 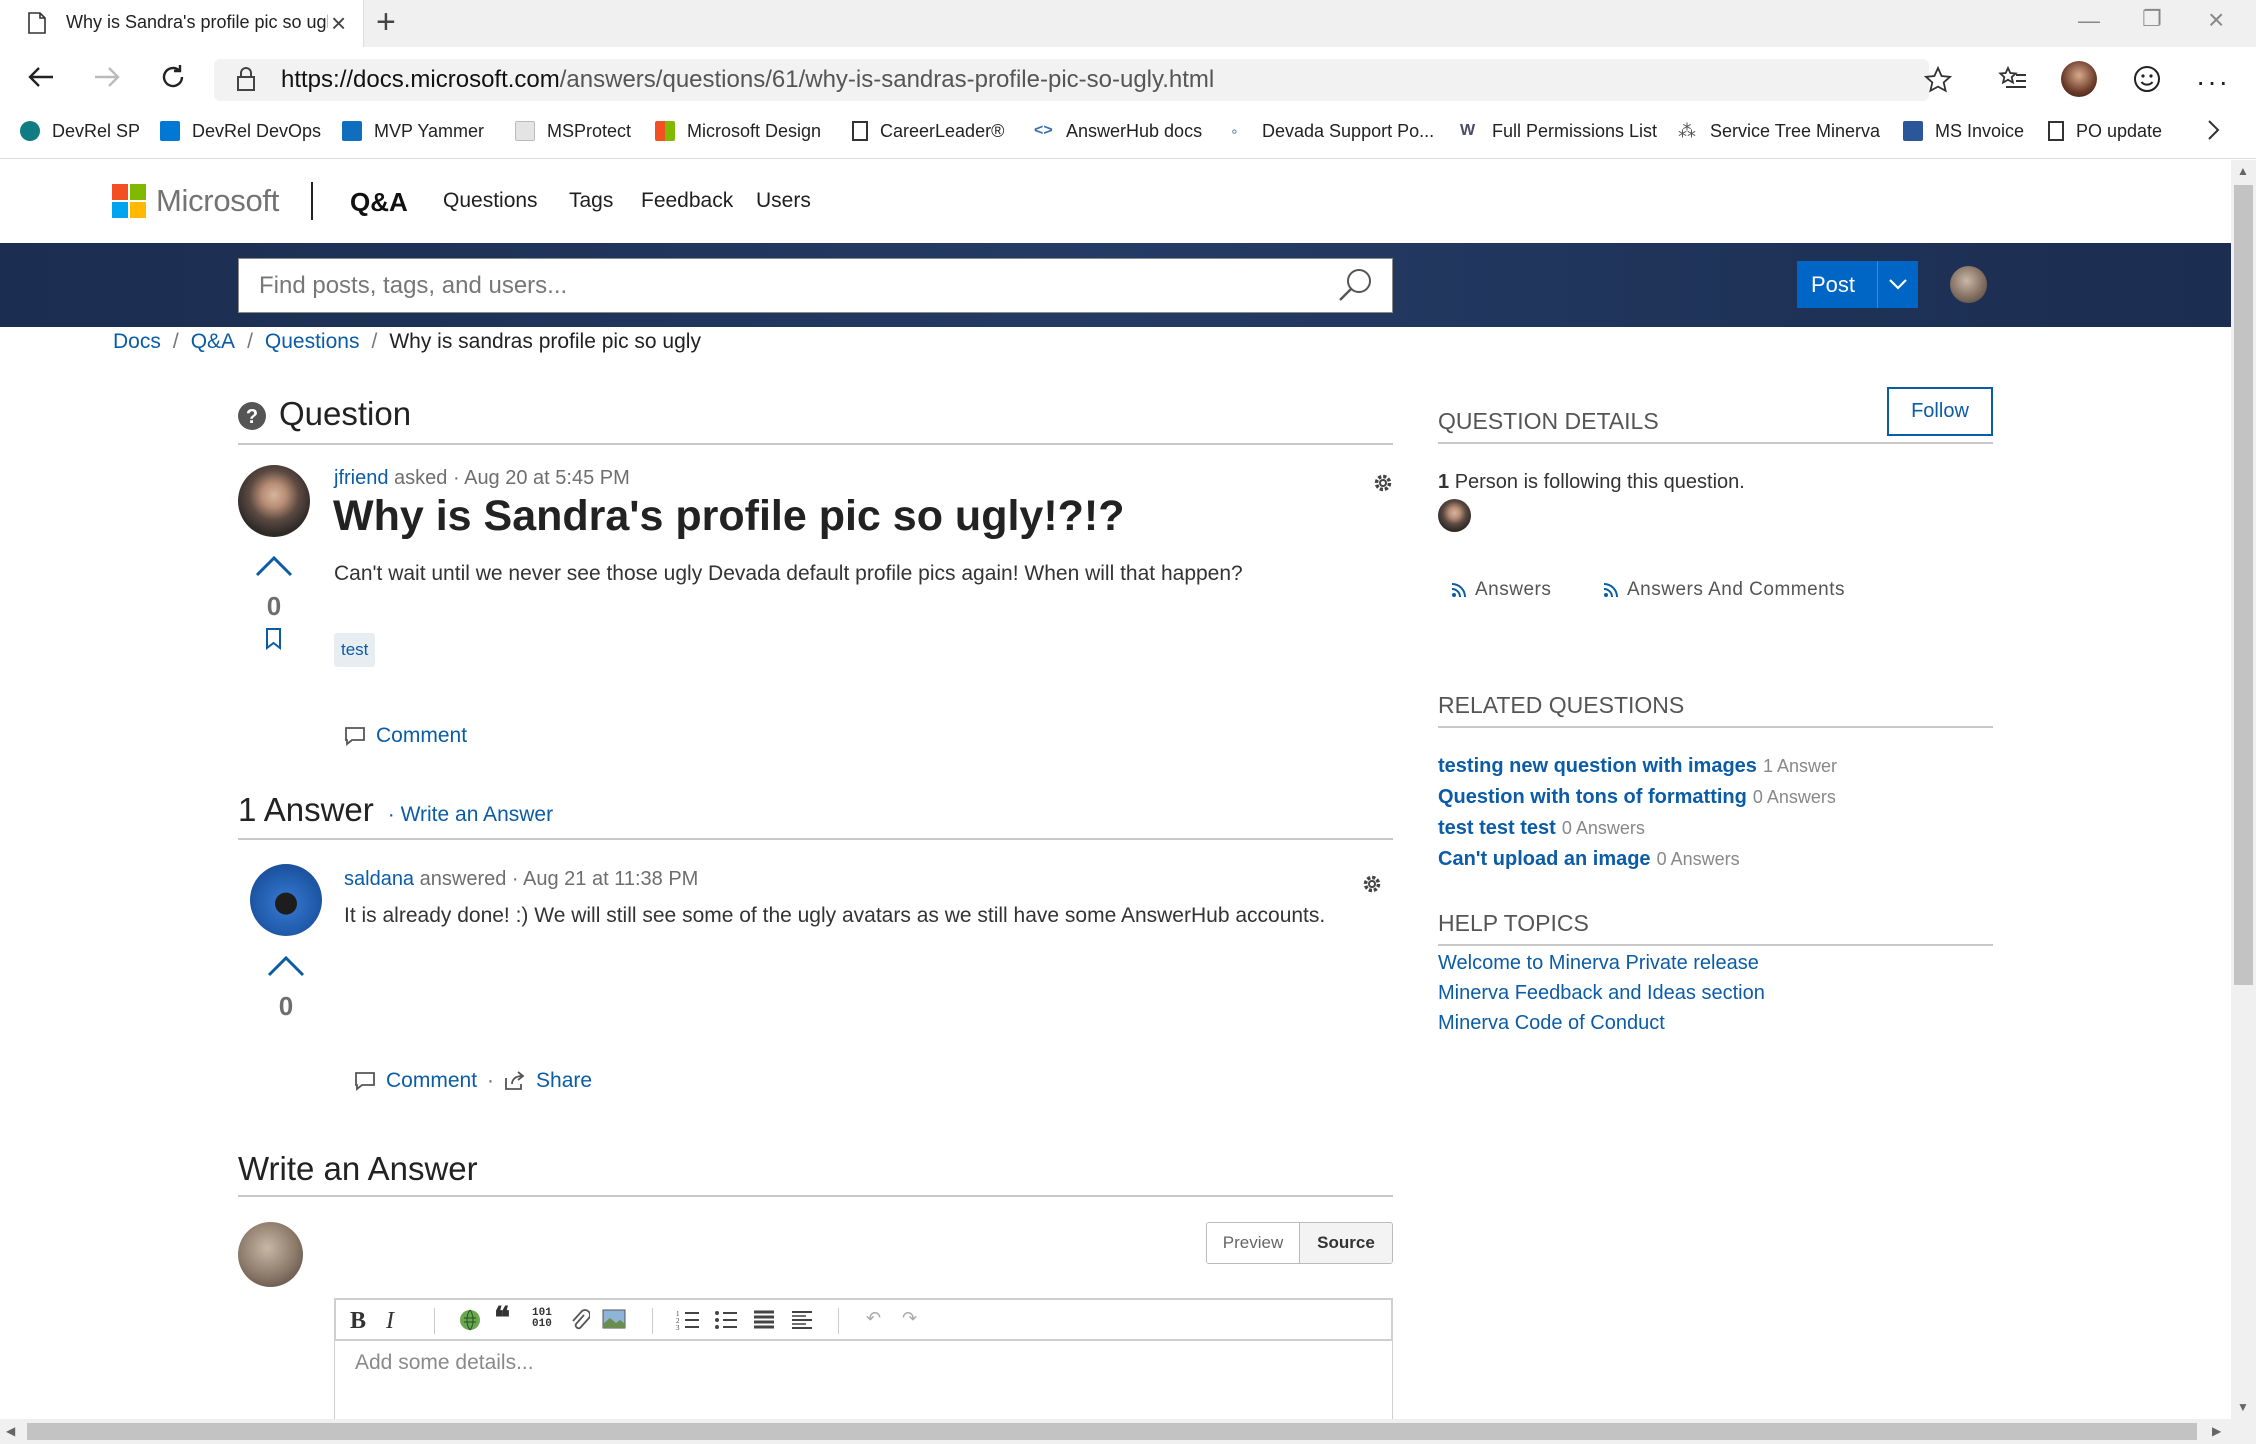 What do you see at coordinates (2243, 585) in the screenshot?
I see `vertical-scrollbar-thumb` at bounding box center [2243, 585].